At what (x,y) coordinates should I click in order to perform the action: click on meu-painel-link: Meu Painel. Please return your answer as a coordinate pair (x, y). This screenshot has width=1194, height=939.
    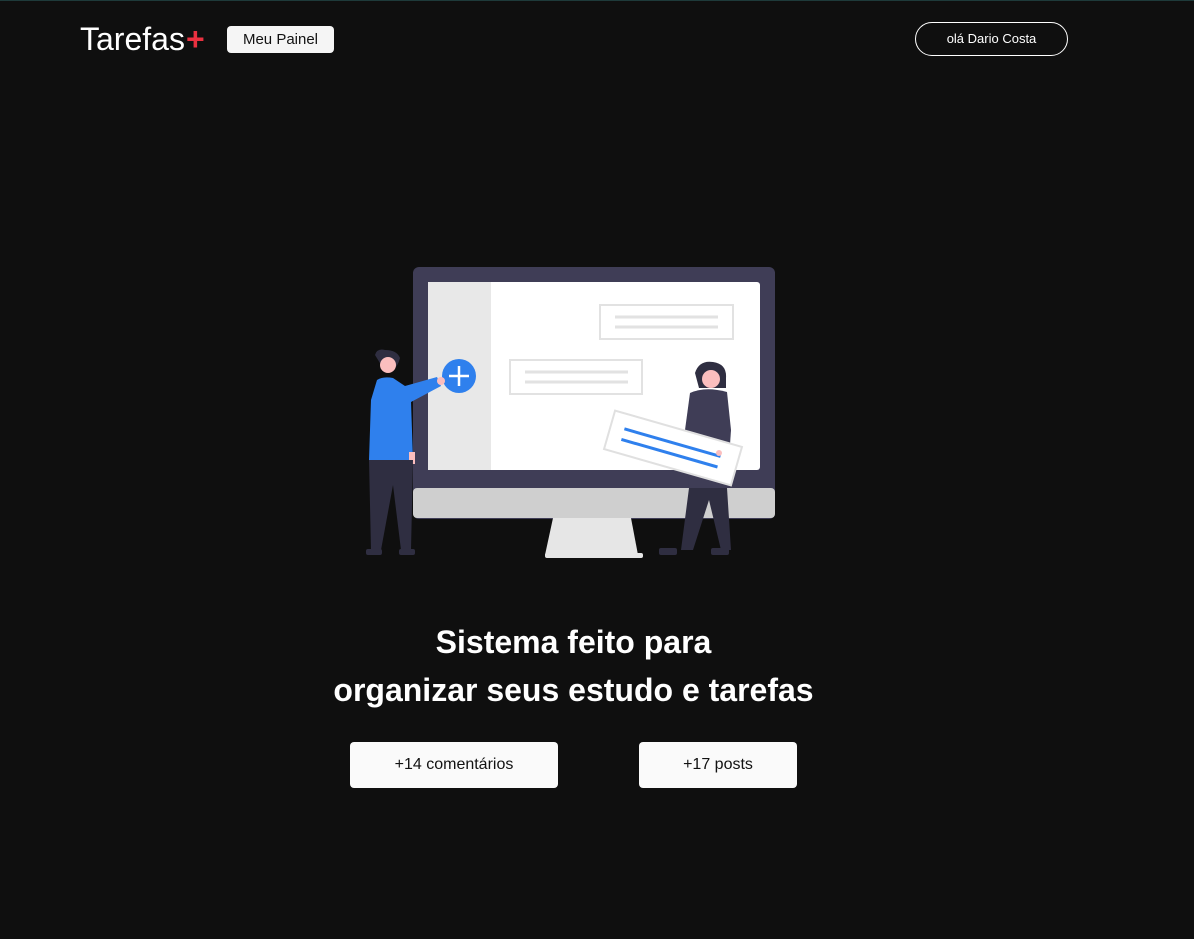
    Looking at the image, I should click on (280, 39).